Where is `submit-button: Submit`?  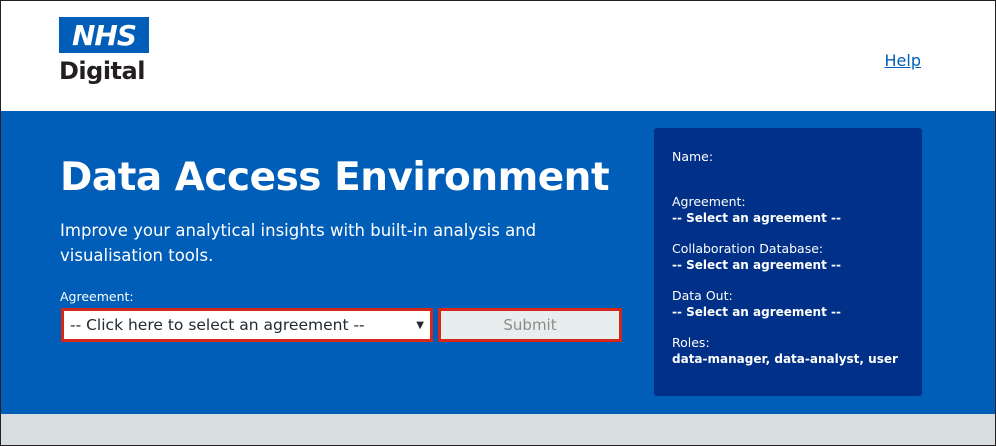 submit-button: Submit is located at coordinates (530, 325).